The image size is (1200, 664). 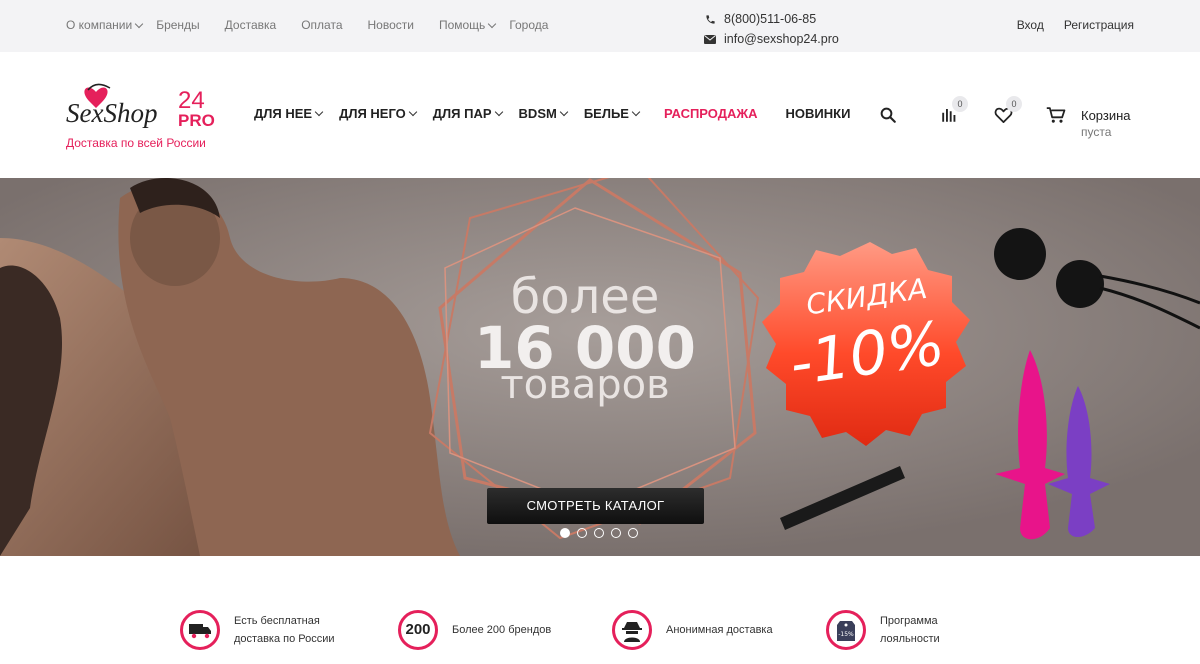 I want to click on phone-icon, so click(x=710, y=19).